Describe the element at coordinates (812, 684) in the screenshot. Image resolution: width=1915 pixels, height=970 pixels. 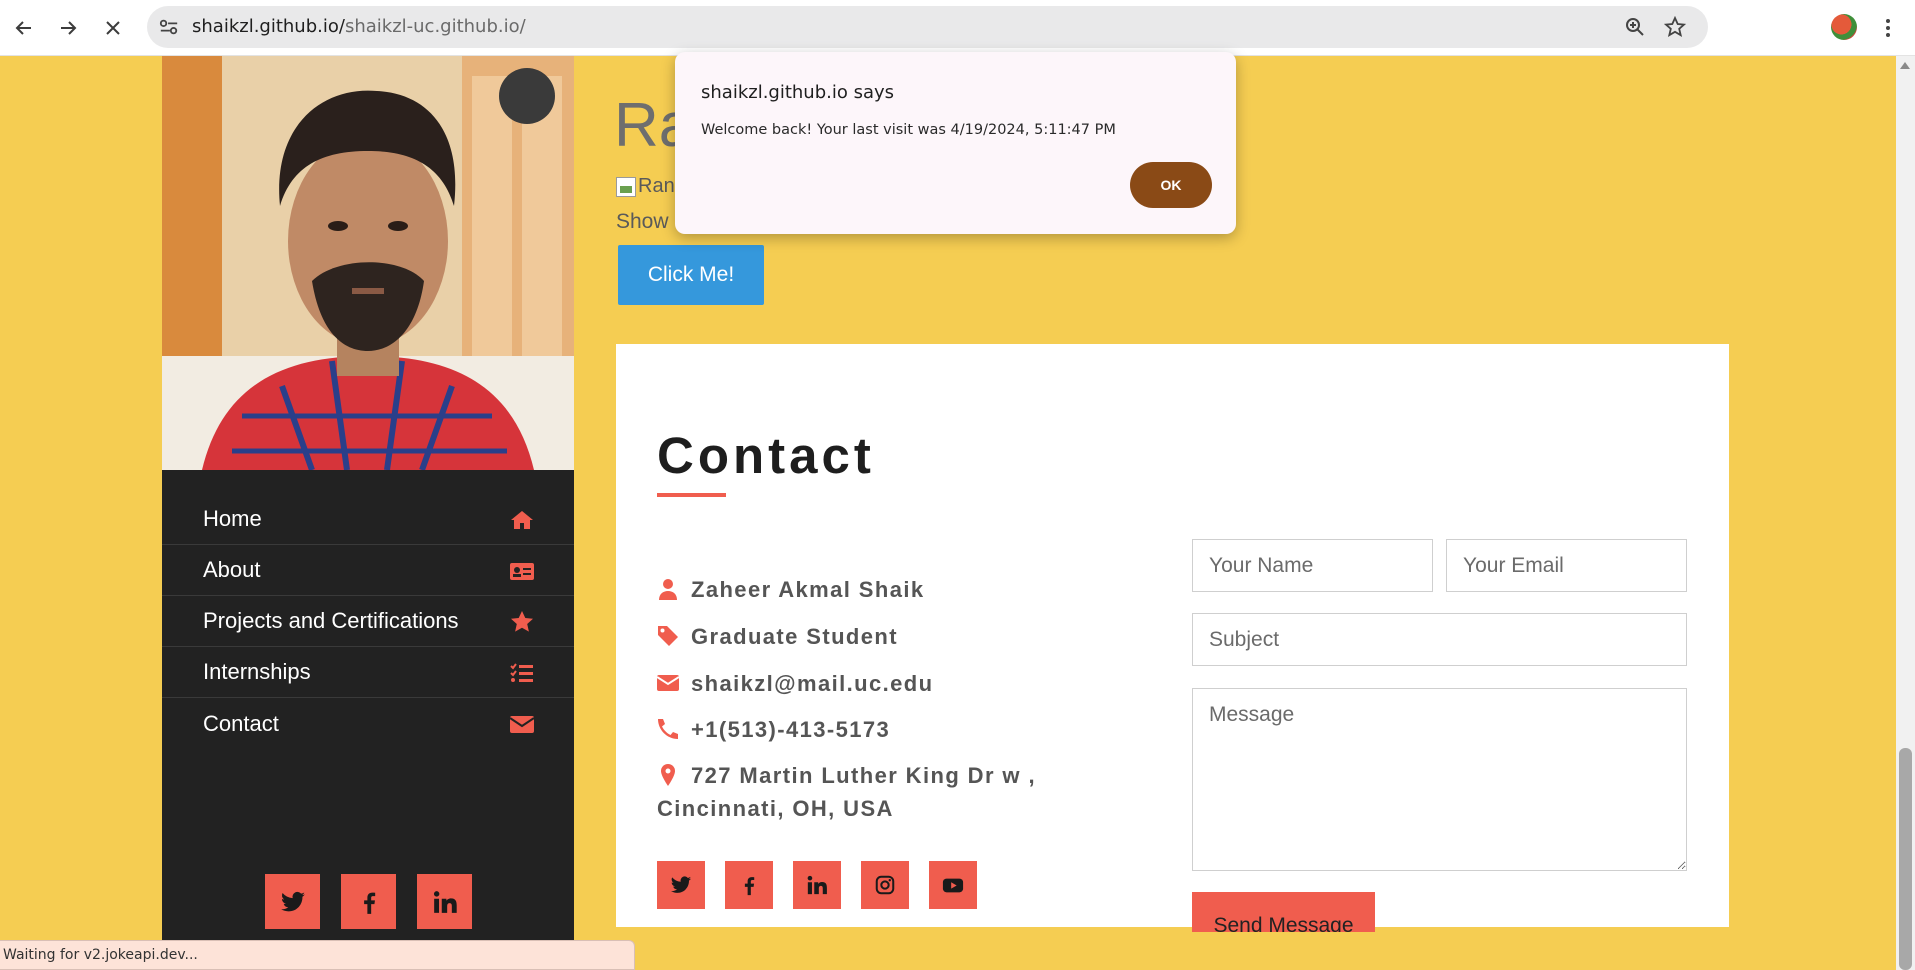
I see `contact-email: shaikzl@mail.uc.edu` at that location.